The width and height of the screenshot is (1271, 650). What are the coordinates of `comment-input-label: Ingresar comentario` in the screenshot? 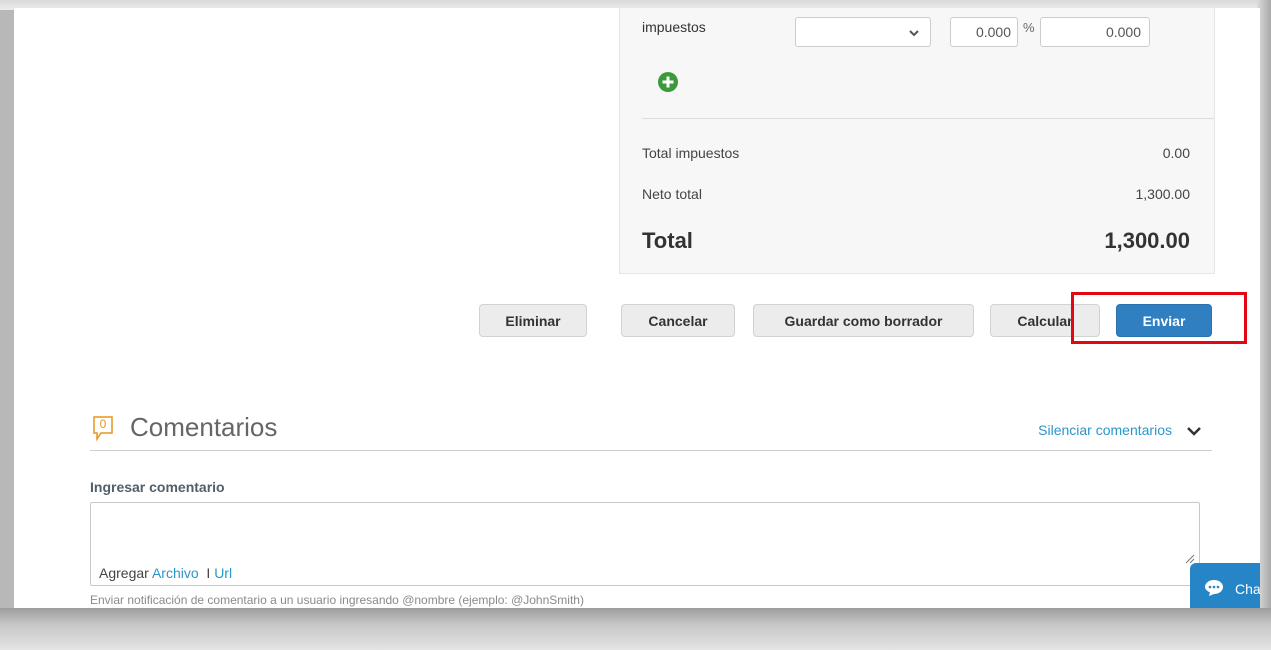 It's located at (157, 487).